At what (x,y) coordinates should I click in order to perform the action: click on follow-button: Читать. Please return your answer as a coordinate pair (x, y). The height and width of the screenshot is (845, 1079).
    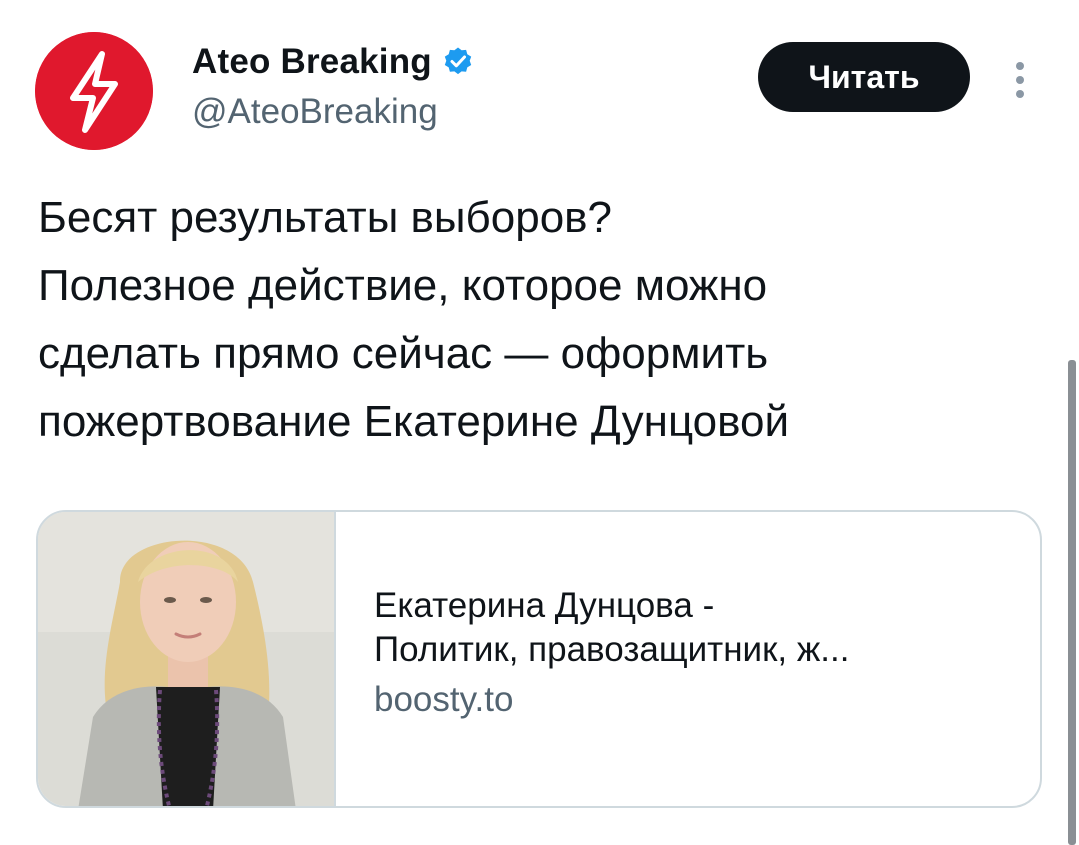
    Looking at the image, I should click on (864, 77).